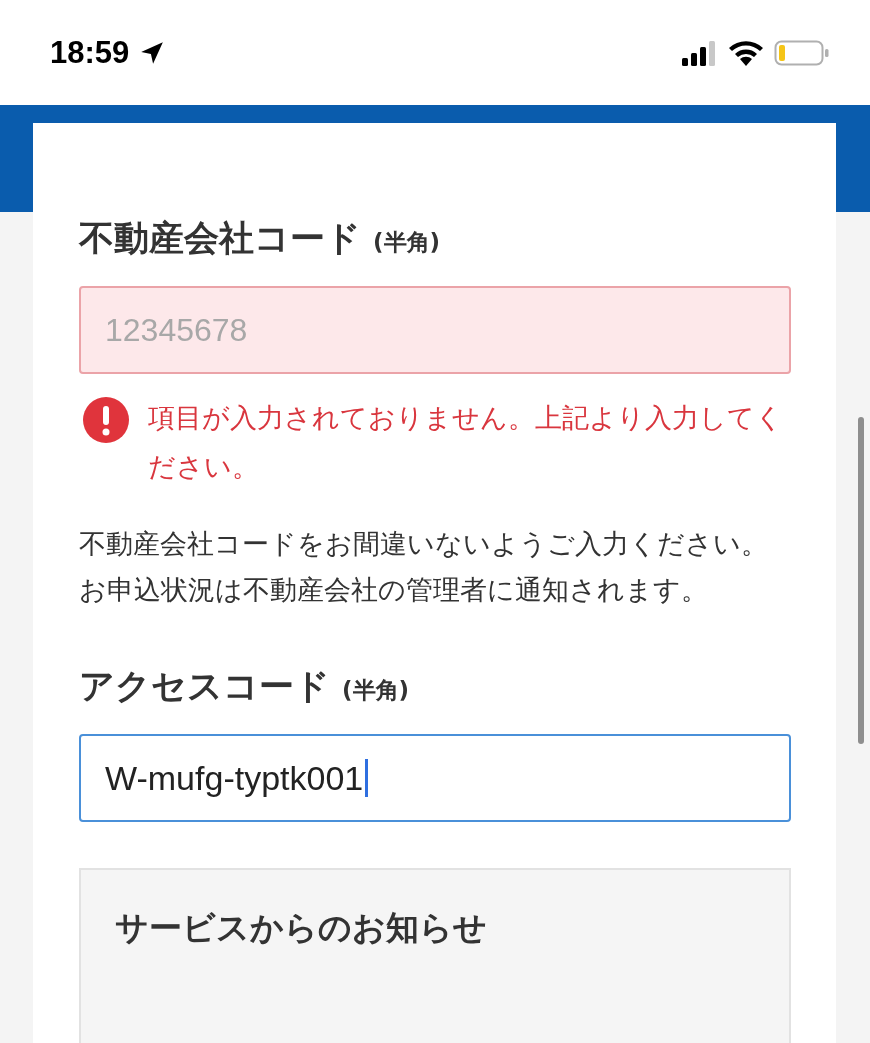  I want to click on battery-icon, so click(802, 52).